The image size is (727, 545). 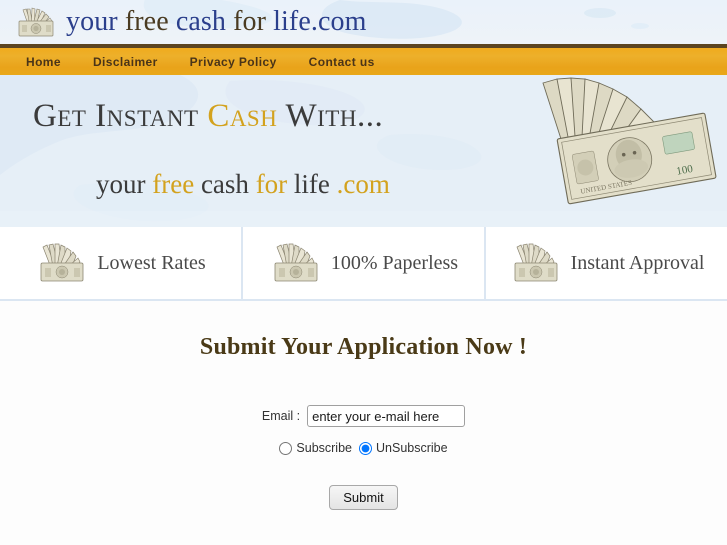 I want to click on radio-option-unsubscribe: UnSubscribe, so click(x=403, y=448).